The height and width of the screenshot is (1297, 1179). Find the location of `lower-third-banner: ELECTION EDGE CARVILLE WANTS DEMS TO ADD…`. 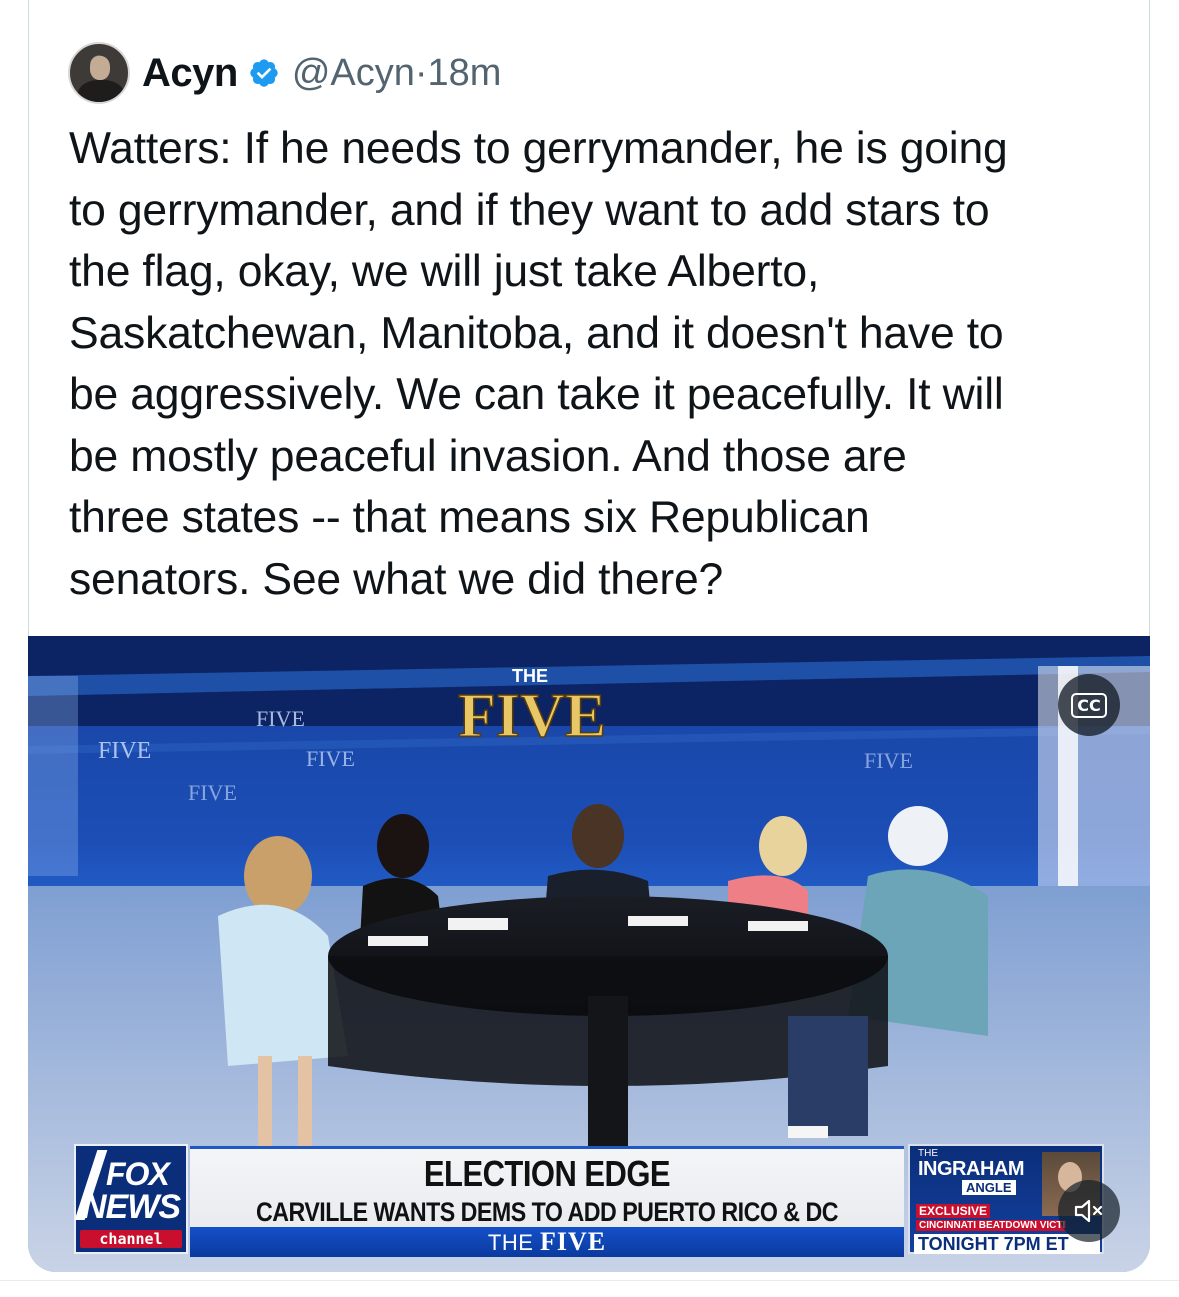

lower-third-banner: ELECTION EDGE CARVILLE WANTS DEMS TO ADD… is located at coordinates (547, 1202).